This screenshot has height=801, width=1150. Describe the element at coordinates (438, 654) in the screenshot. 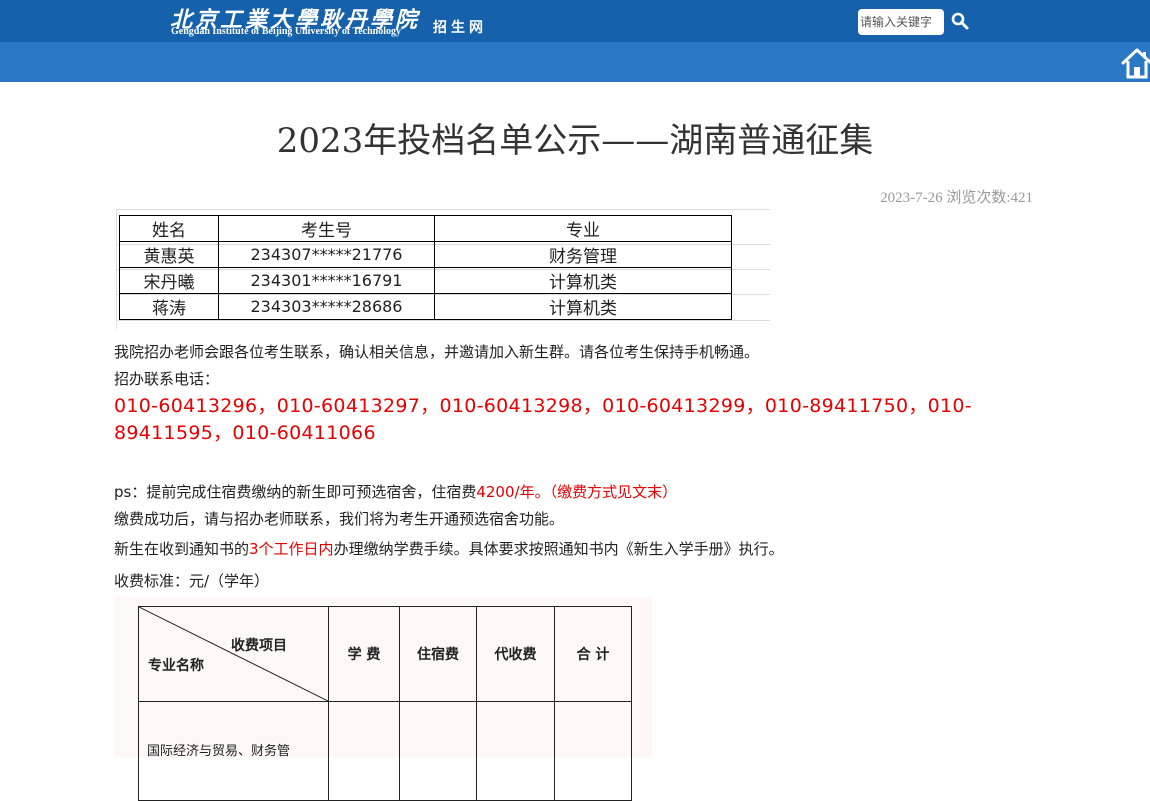

I see `fee-column-header: 住宿费` at that location.